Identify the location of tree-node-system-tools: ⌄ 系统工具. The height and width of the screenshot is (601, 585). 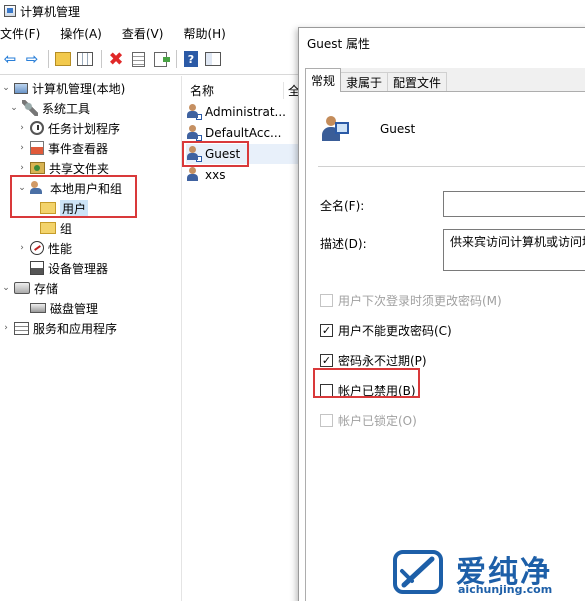
(49, 108).